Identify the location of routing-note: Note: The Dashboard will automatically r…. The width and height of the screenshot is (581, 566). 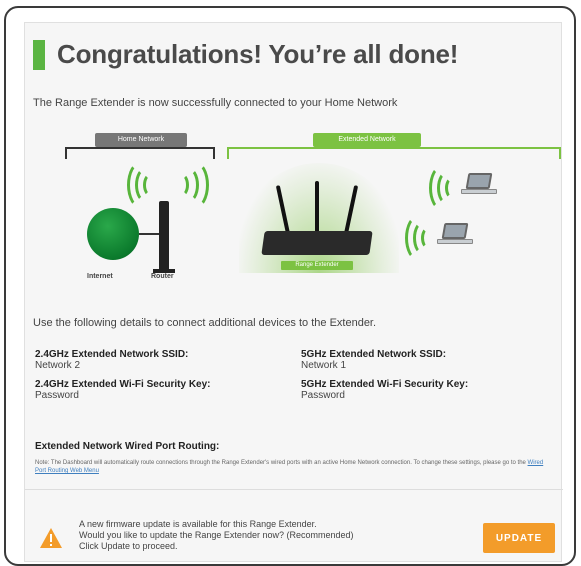
(295, 467).